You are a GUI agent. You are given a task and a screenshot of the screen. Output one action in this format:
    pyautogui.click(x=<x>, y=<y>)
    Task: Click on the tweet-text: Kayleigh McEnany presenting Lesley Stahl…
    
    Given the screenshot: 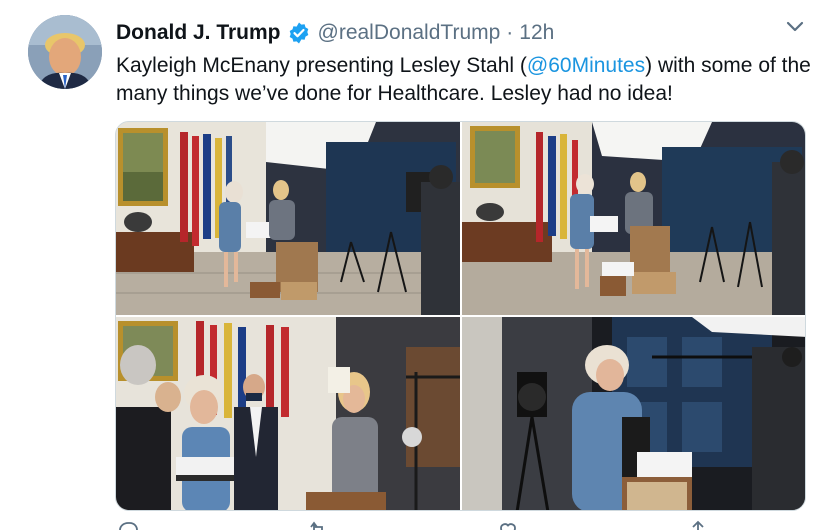 What is the action you would take?
    pyautogui.click(x=466, y=80)
    